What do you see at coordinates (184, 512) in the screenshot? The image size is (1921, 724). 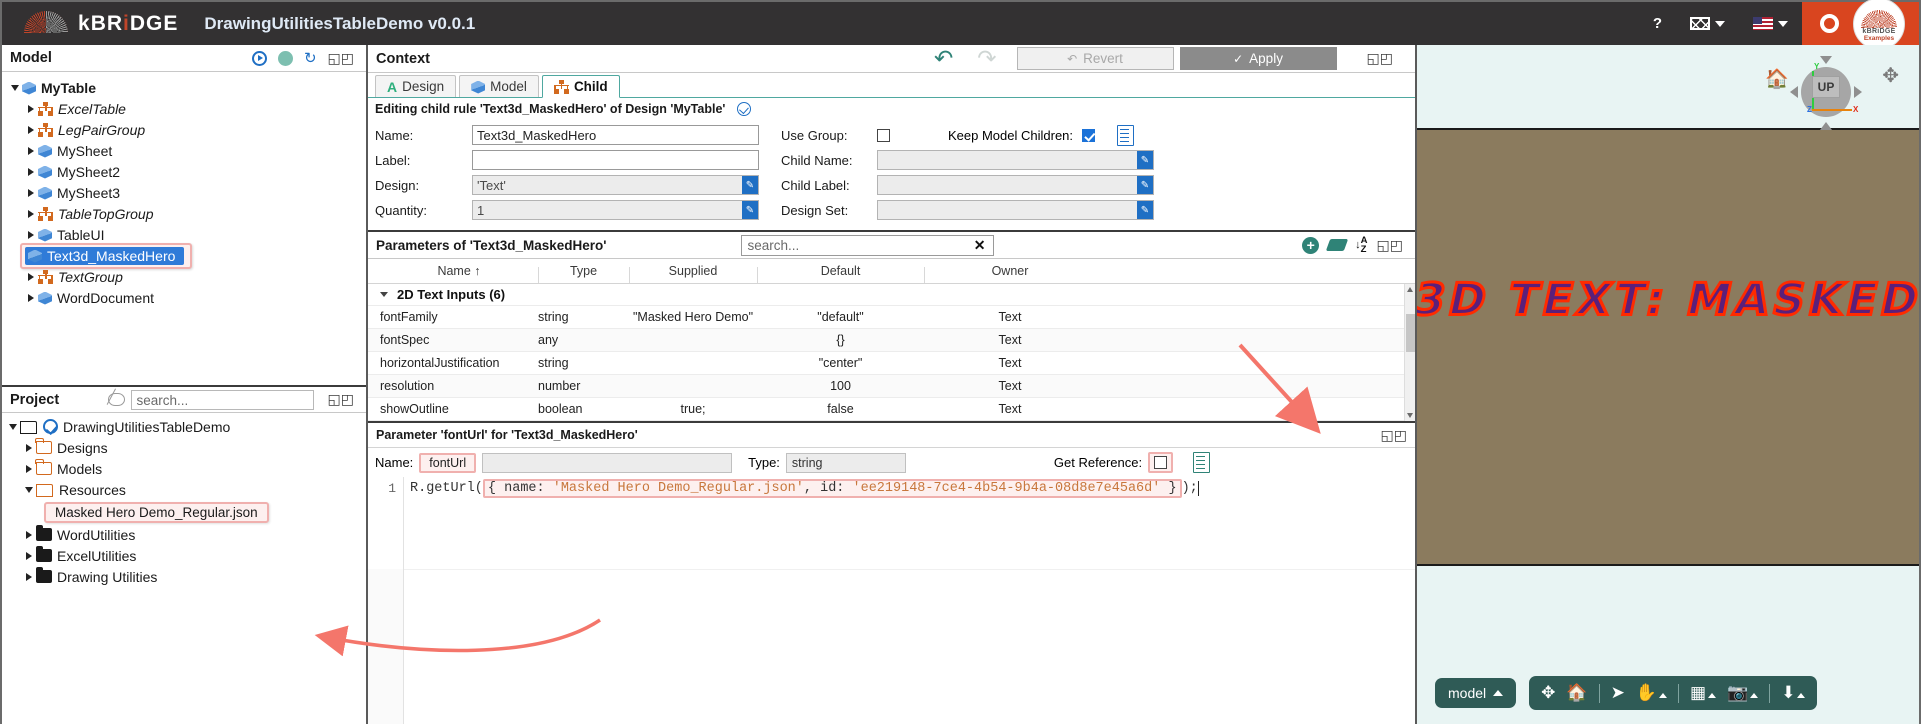 I see `project-tree-item-highlighted: Masked Hero Demo_Regular.json` at bounding box center [184, 512].